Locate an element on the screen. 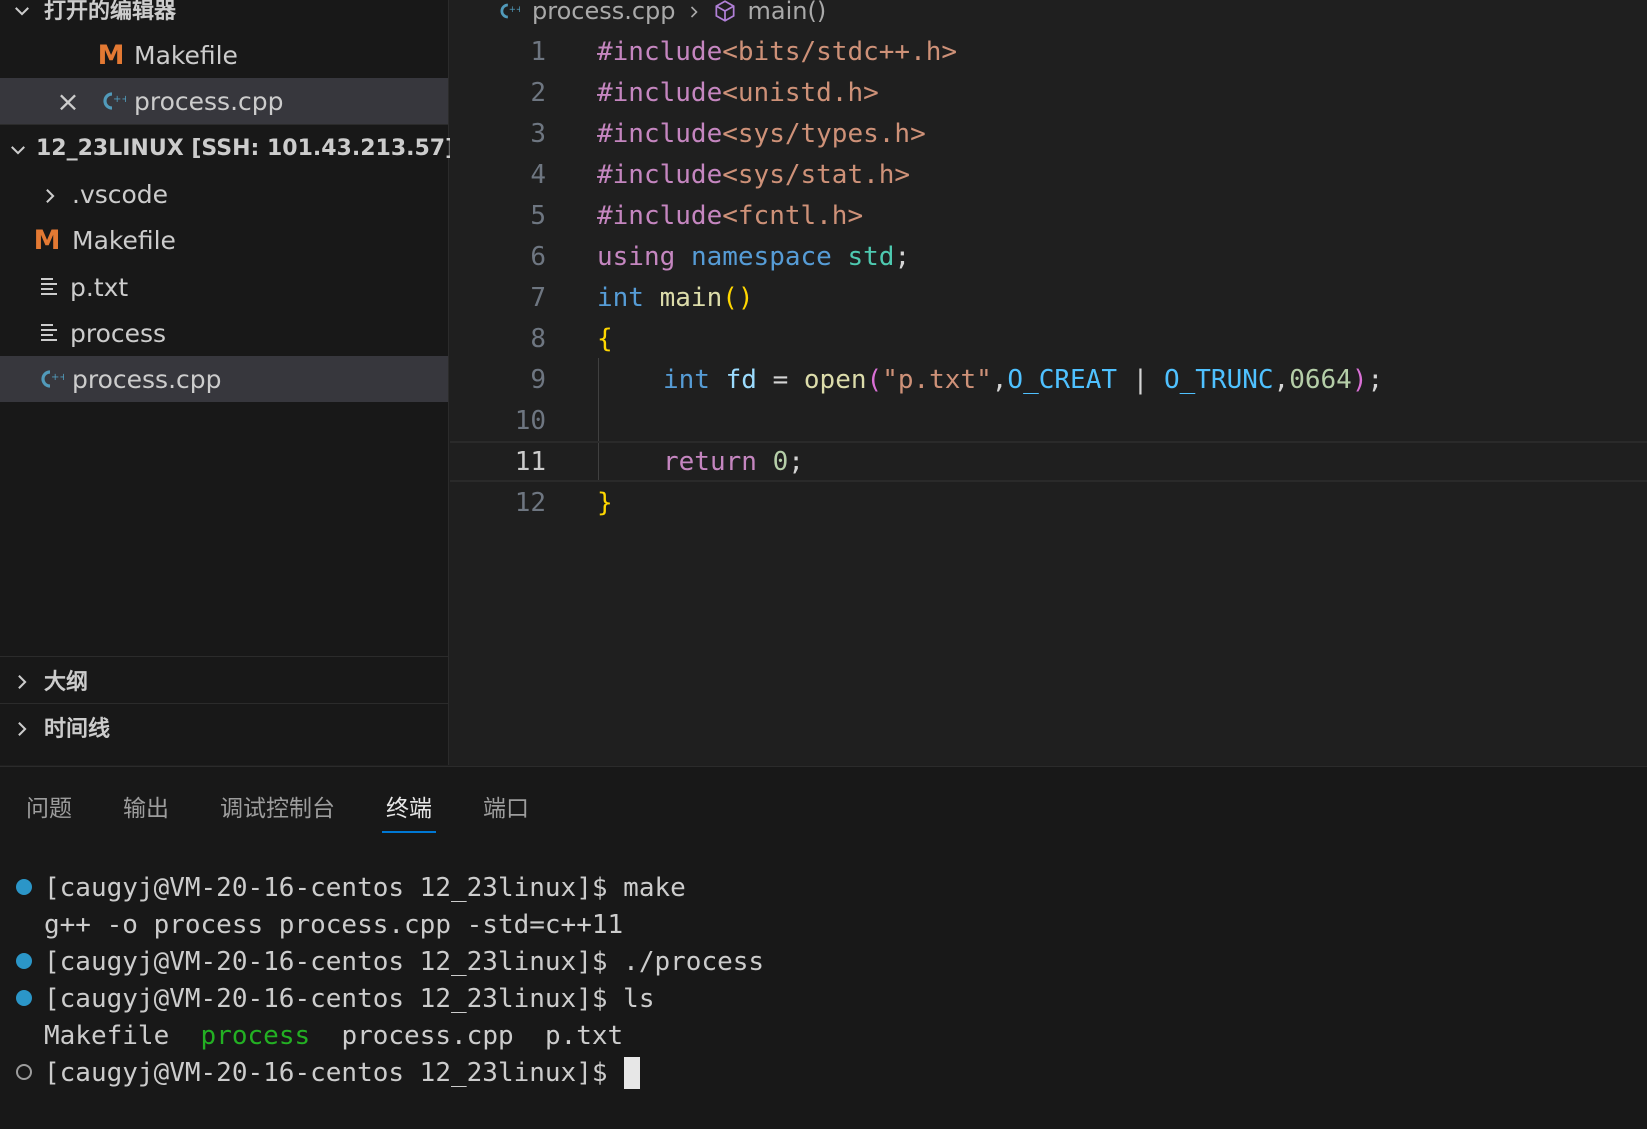 The image size is (1647, 1129). code-token: <bits/stdc++.h> is located at coordinates (840, 51).